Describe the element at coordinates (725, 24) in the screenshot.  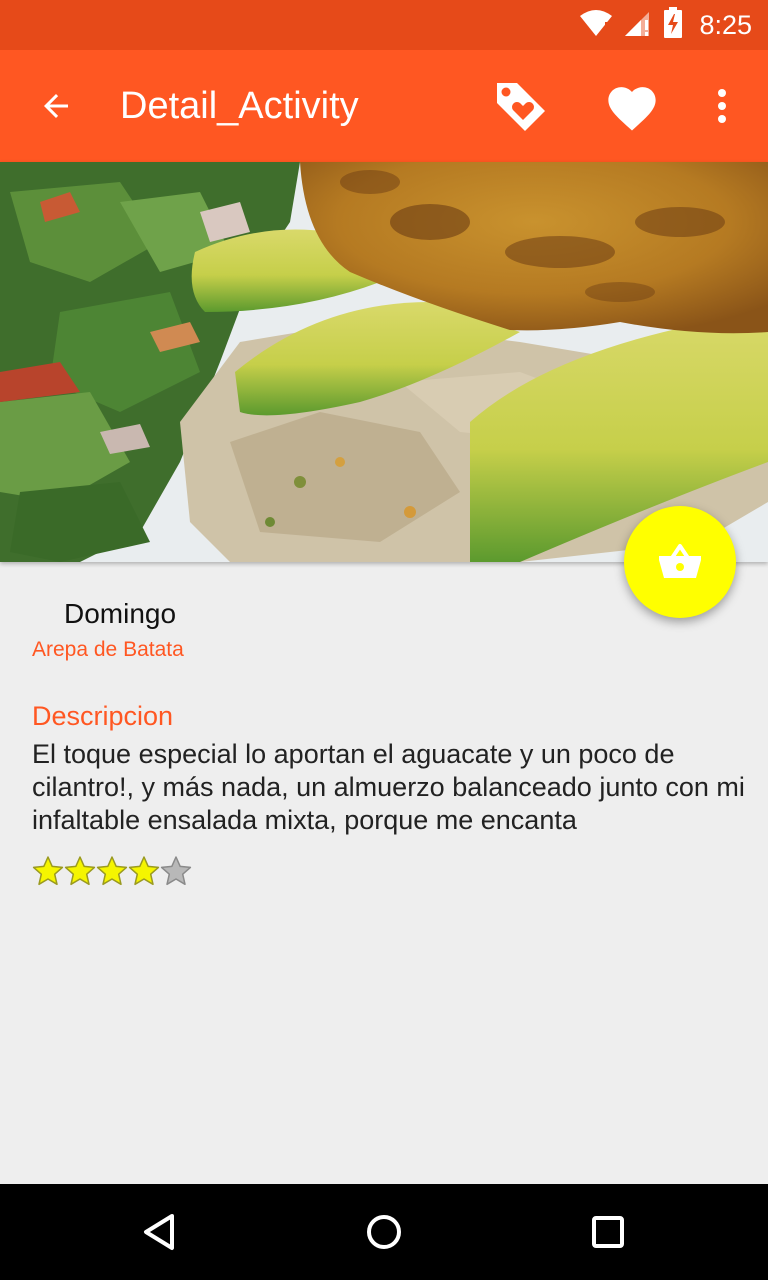
I see `status-time: 8:25` at that location.